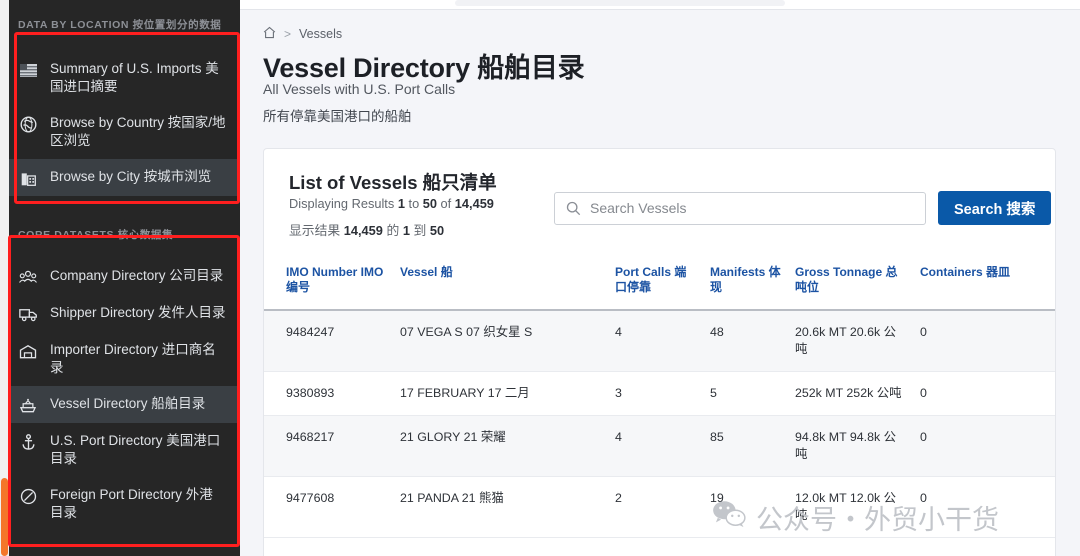  I want to click on sidebar-item-label: Summary of U.S. Imports 美国进口摘要, so click(134, 77).